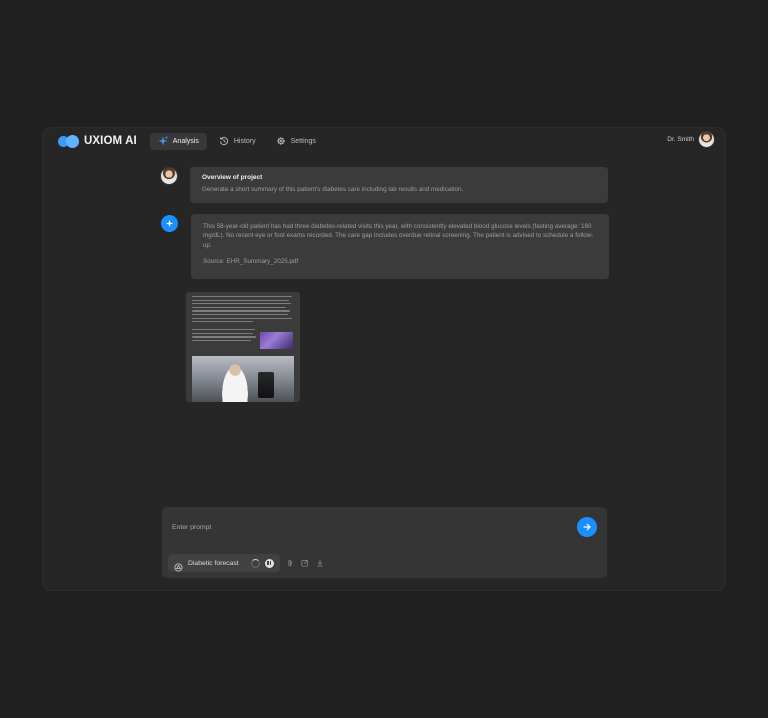  I want to click on answer-source: Source: EHR_Summary_2025.pdf, so click(400, 261).